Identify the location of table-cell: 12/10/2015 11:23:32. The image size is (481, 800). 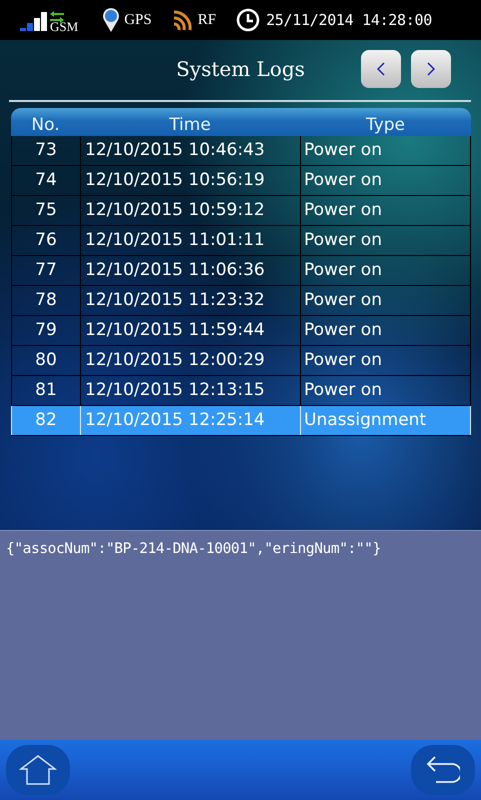
(190, 300).